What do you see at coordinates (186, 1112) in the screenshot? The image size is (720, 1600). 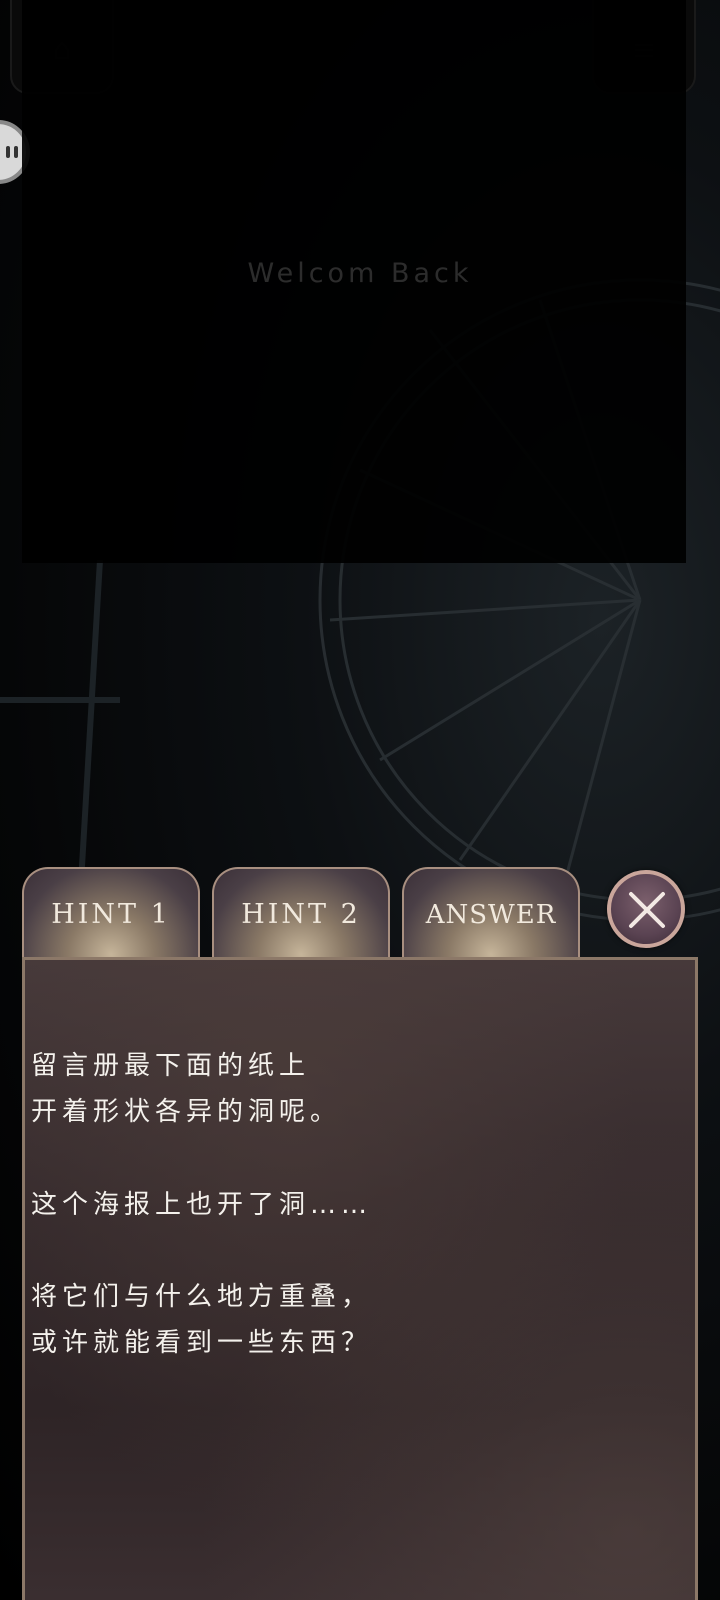 I see `hint-line-2: 开着形状各异的洞呢。` at bounding box center [186, 1112].